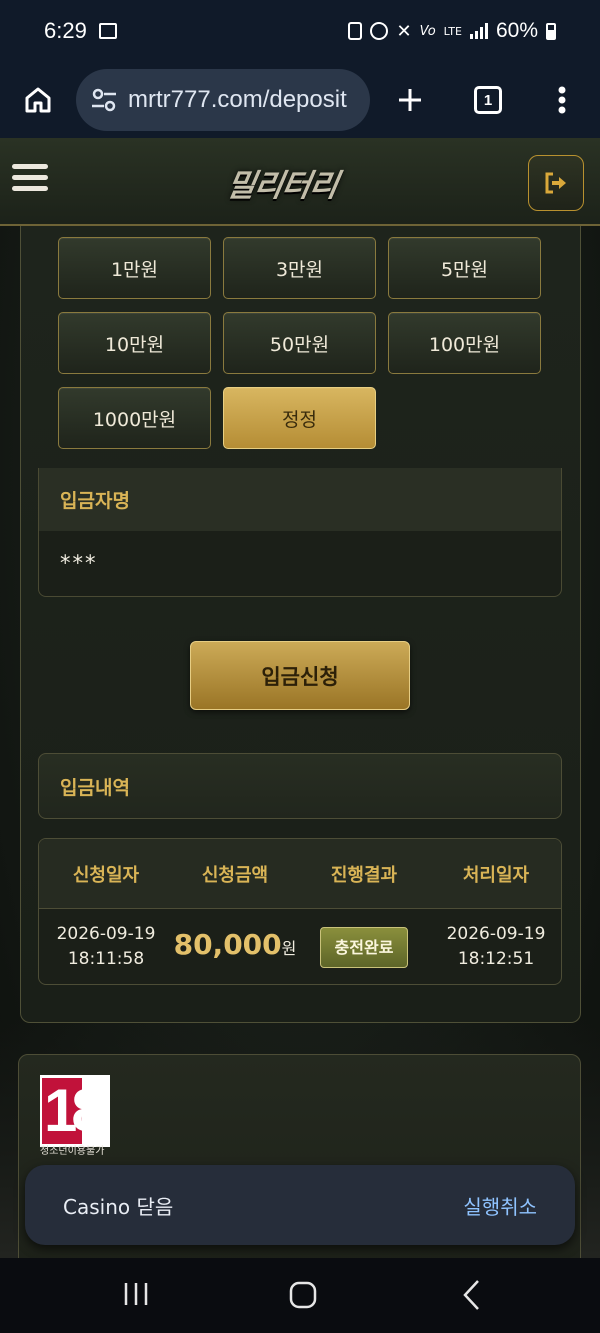 The height and width of the screenshot is (1333, 600). What do you see at coordinates (516, 30) in the screenshot?
I see `battery-percent: 60%` at bounding box center [516, 30].